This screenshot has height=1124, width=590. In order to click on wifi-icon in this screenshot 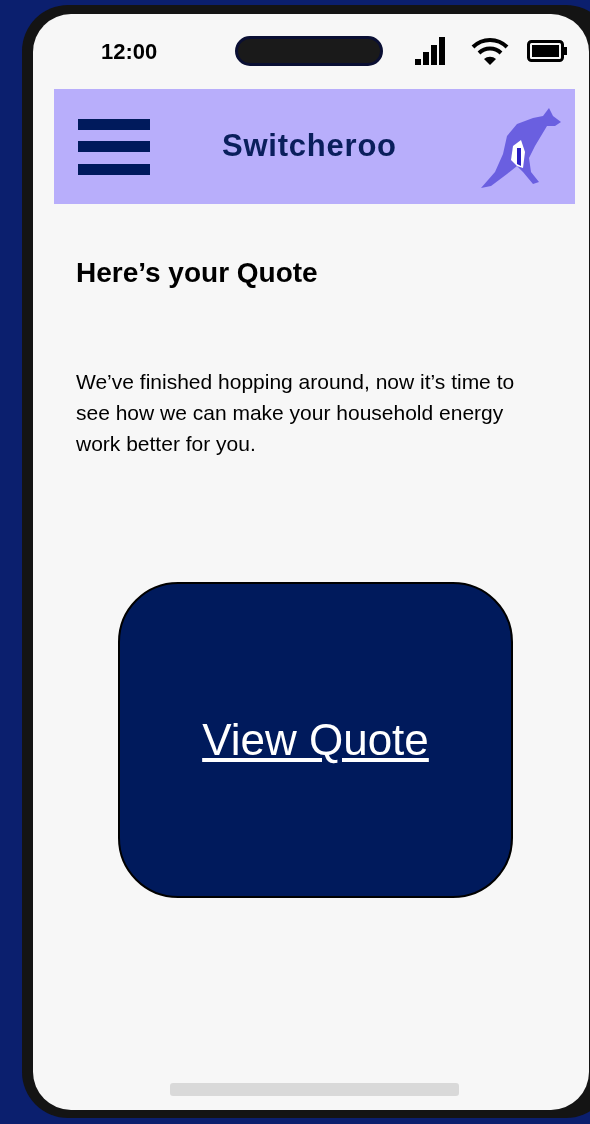, I will do `click(490, 51)`.